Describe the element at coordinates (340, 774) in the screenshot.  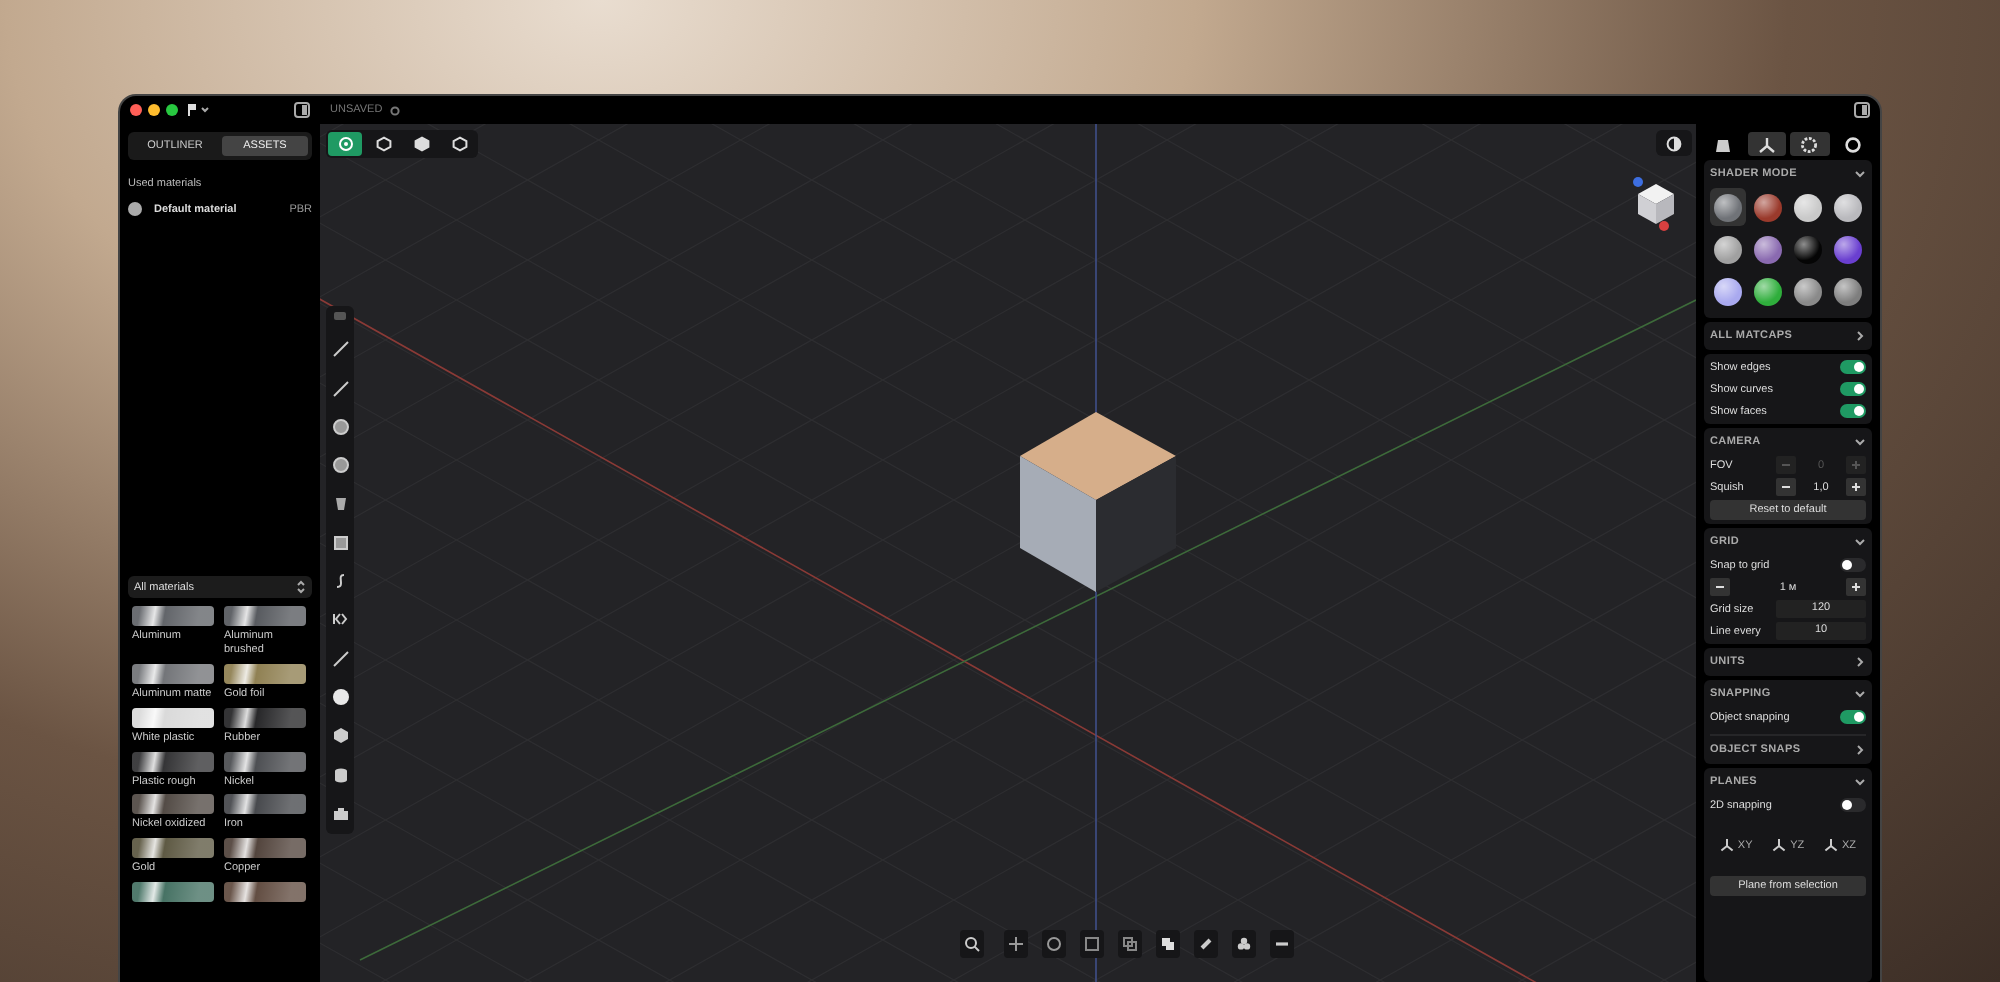
I see `cylinder-icon` at that location.